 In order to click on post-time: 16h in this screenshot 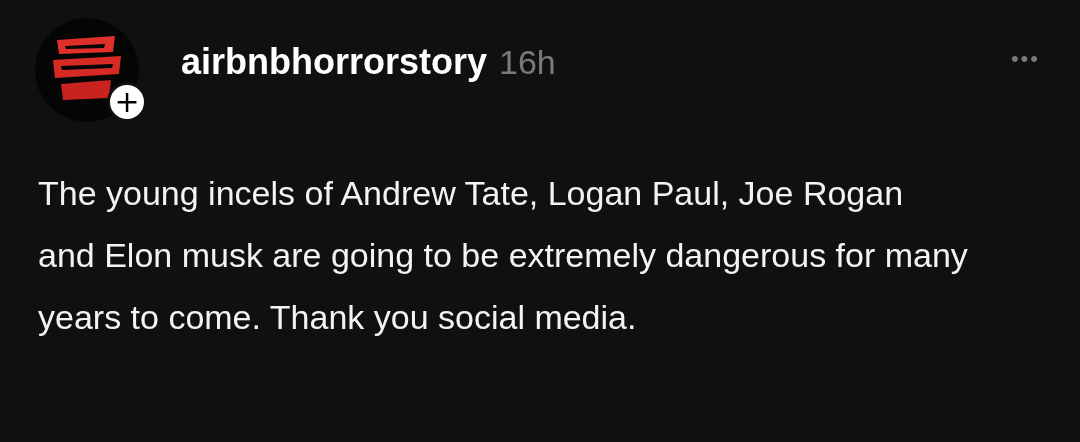, I will do `click(527, 62)`.